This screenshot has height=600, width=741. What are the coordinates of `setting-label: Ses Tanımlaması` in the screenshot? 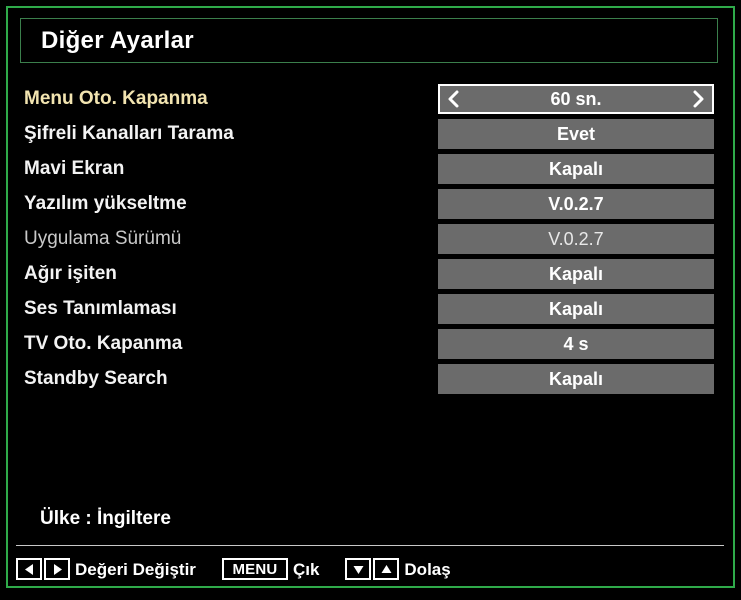 It's located at (100, 308).